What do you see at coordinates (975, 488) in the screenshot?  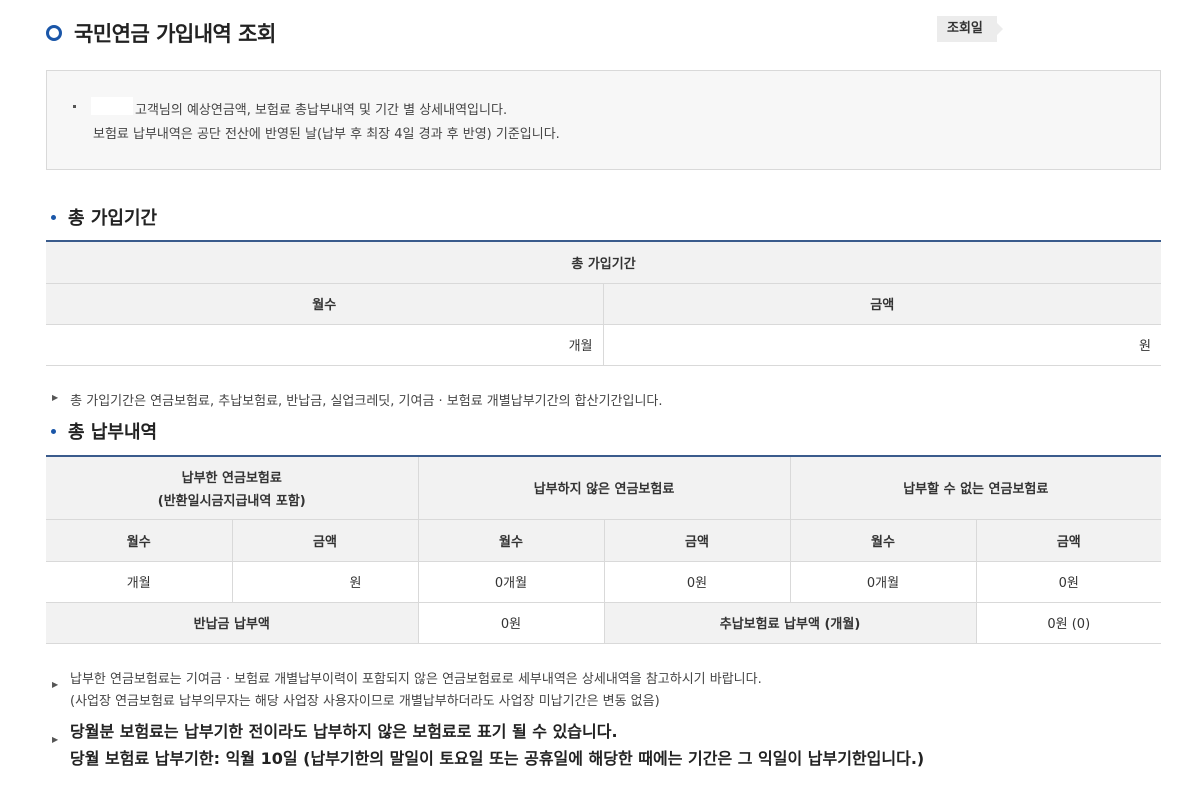 I see `group-header-unpayable: 납부할 수 없는 연금보험료` at bounding box center [975, 488].